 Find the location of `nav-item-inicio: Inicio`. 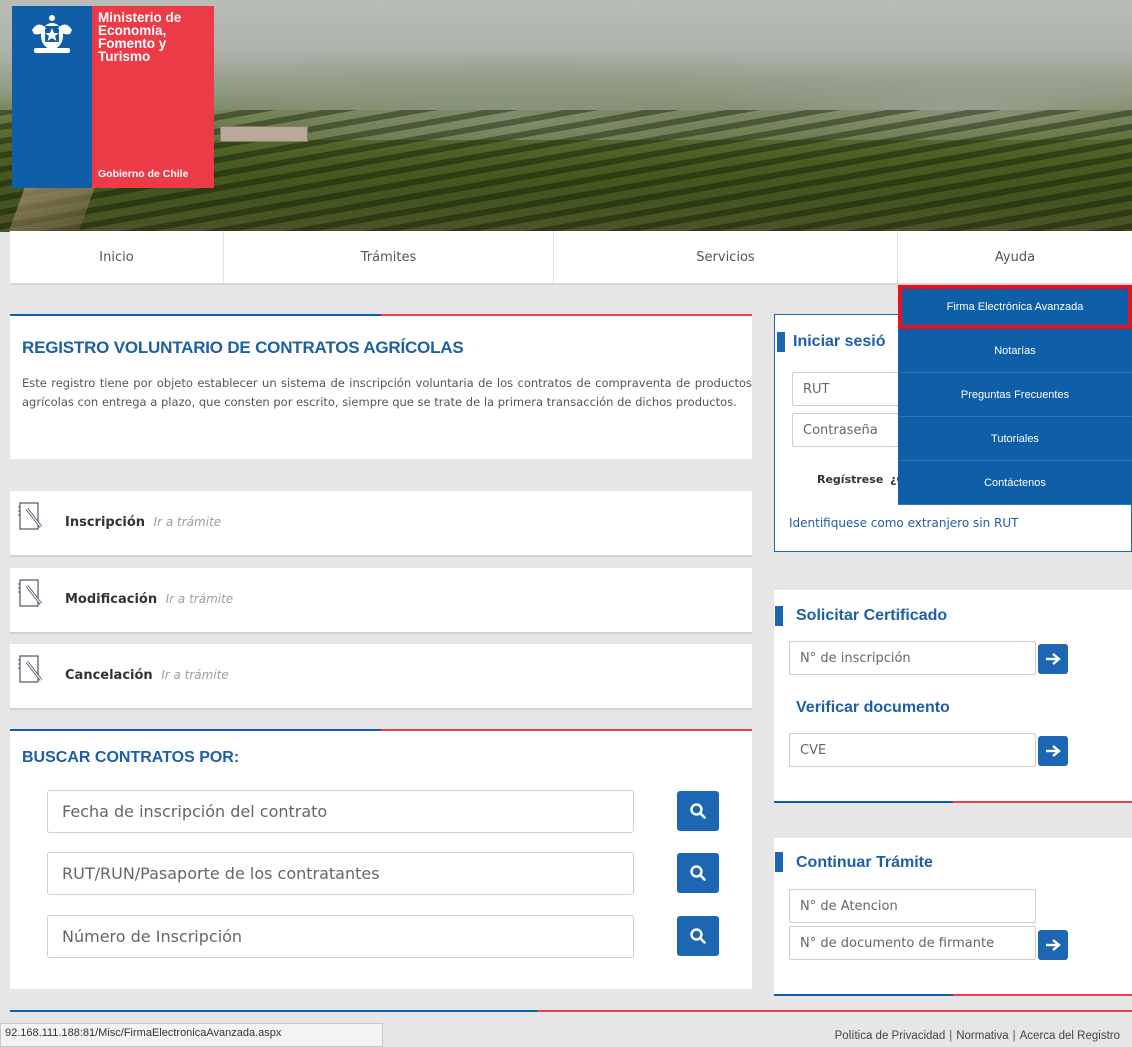

nav-item-inicio: Inicio is located at coordinates (117, 257).